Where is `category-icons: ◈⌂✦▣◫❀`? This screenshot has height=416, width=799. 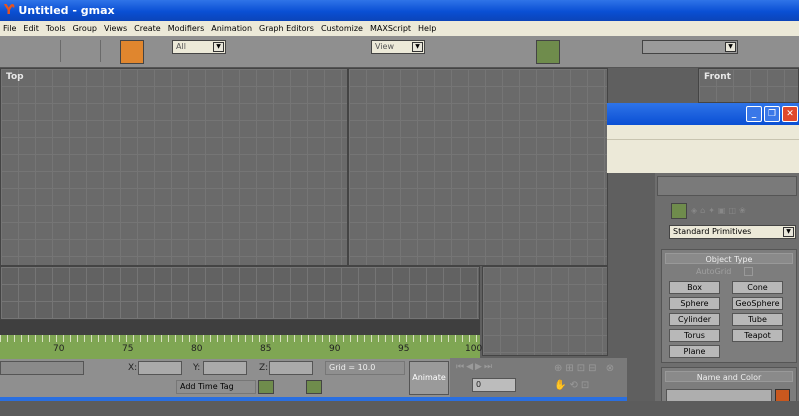
category-icons: ◈⌂✦▣◫❀ is located at coordinates (741, 211).